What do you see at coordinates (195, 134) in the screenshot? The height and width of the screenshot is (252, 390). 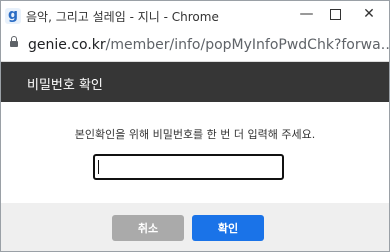 I see `instruction-text: 본인확인을 위해 비밀번호를 한 번 더 입력해 주세요.` at bounding box center [195, 134].